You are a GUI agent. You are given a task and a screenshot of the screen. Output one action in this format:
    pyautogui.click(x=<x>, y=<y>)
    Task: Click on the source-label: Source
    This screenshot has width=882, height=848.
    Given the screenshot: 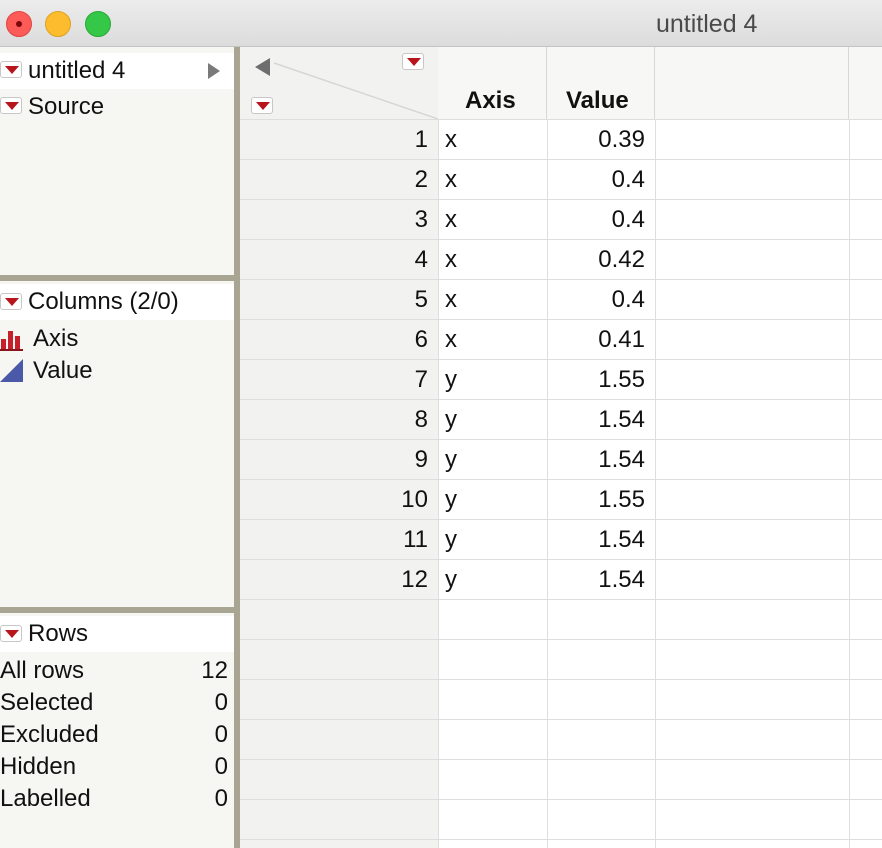 What is the action you would take?
    pyautogui.click(x=66, y=107)
    